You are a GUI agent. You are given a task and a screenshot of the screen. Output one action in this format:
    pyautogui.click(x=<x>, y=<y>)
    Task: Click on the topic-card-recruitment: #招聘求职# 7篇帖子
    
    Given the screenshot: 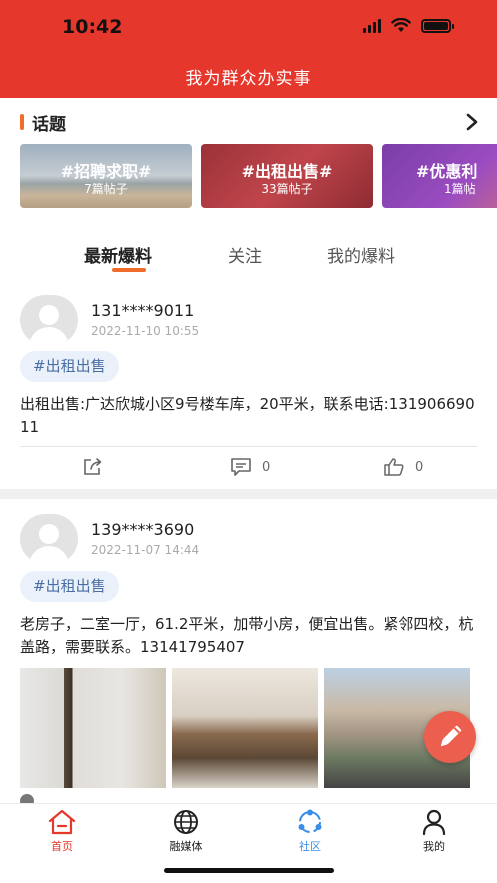 What is the action you would take?
    pyautogui.click(x=106, y=176)
    